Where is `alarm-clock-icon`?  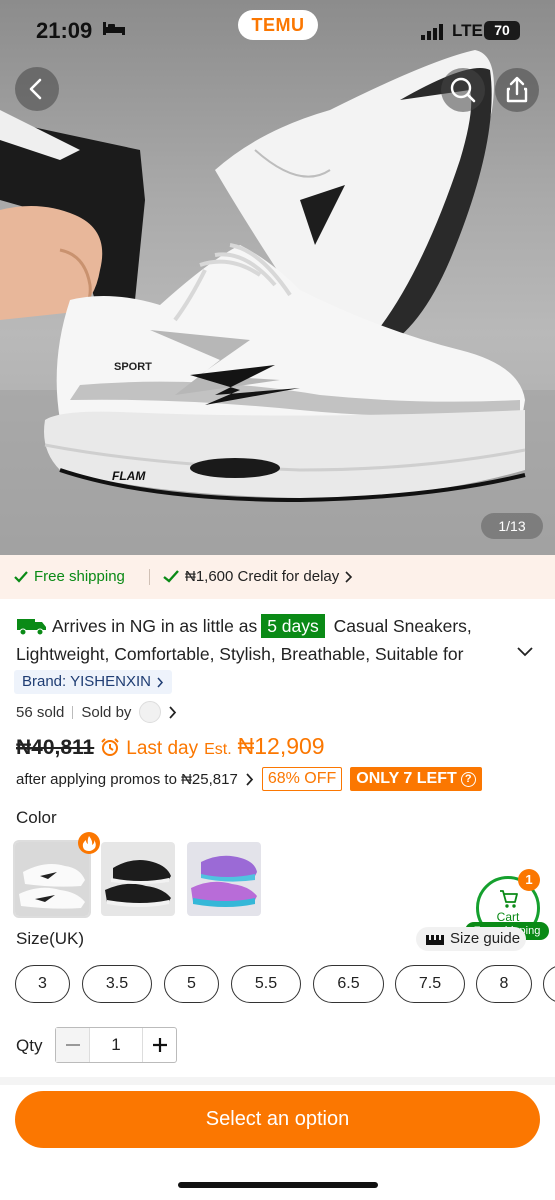
alarm-clock-icon is located at coordinates (110, 747).